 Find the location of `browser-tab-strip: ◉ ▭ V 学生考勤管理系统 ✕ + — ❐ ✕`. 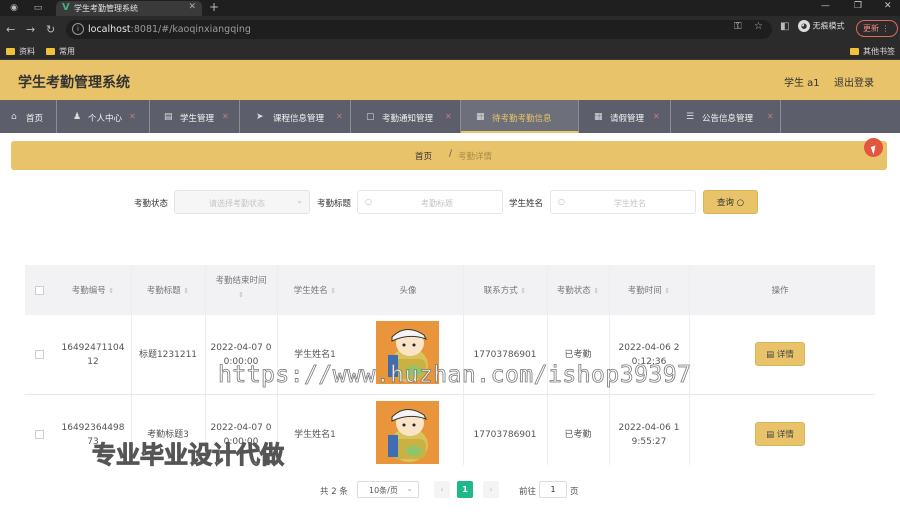

browser-tab-strip: ◉ ▭ V 学生考勤管理系统 ✕ + — ❐ ✕ is located at coordinates (450, 8).